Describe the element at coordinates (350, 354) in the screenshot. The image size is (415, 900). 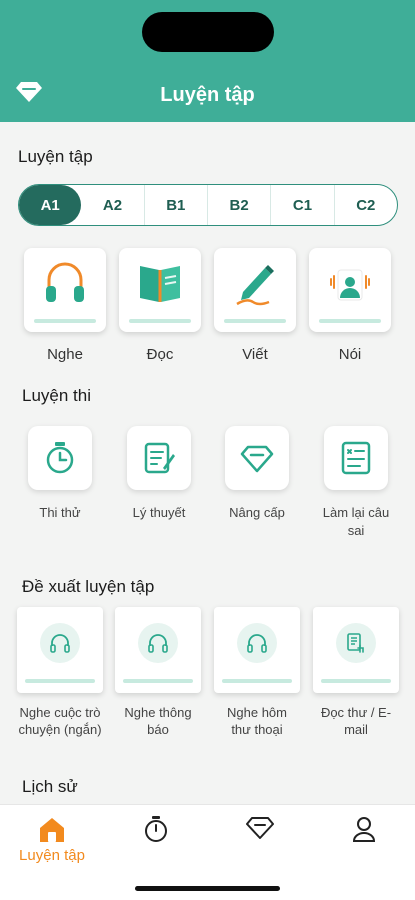
I see `skill-label-speaking: Nói` at that location.